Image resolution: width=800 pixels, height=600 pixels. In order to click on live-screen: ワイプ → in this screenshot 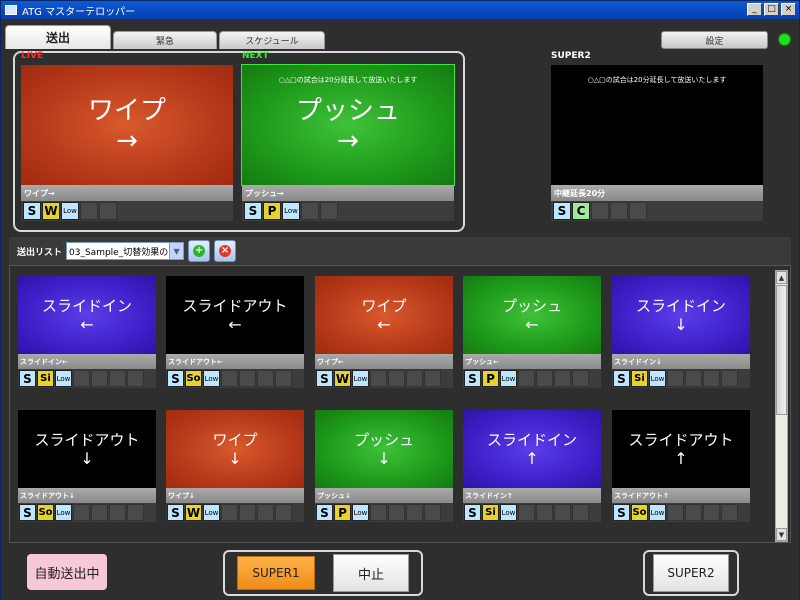, I will do `click(127, 125)`.